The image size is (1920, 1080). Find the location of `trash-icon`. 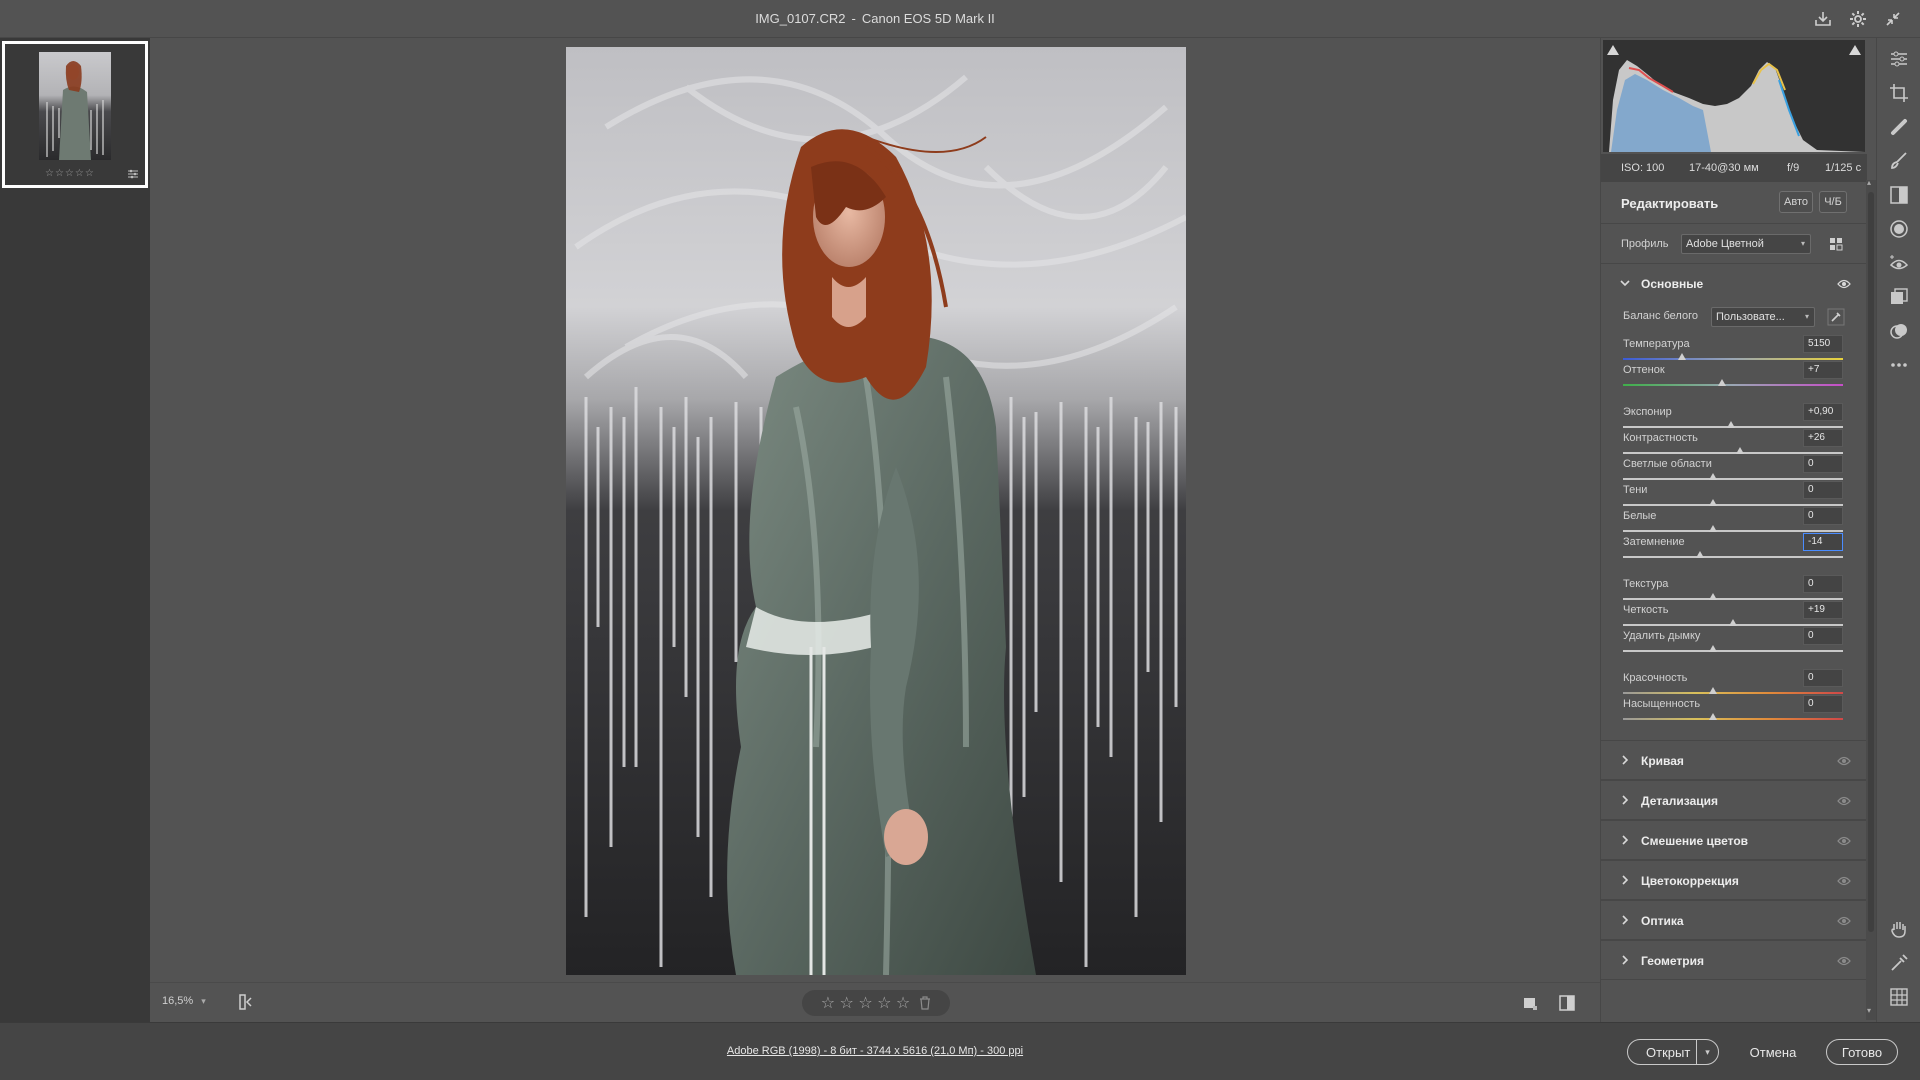

trash-icon is located at coordinates (925, 1003).